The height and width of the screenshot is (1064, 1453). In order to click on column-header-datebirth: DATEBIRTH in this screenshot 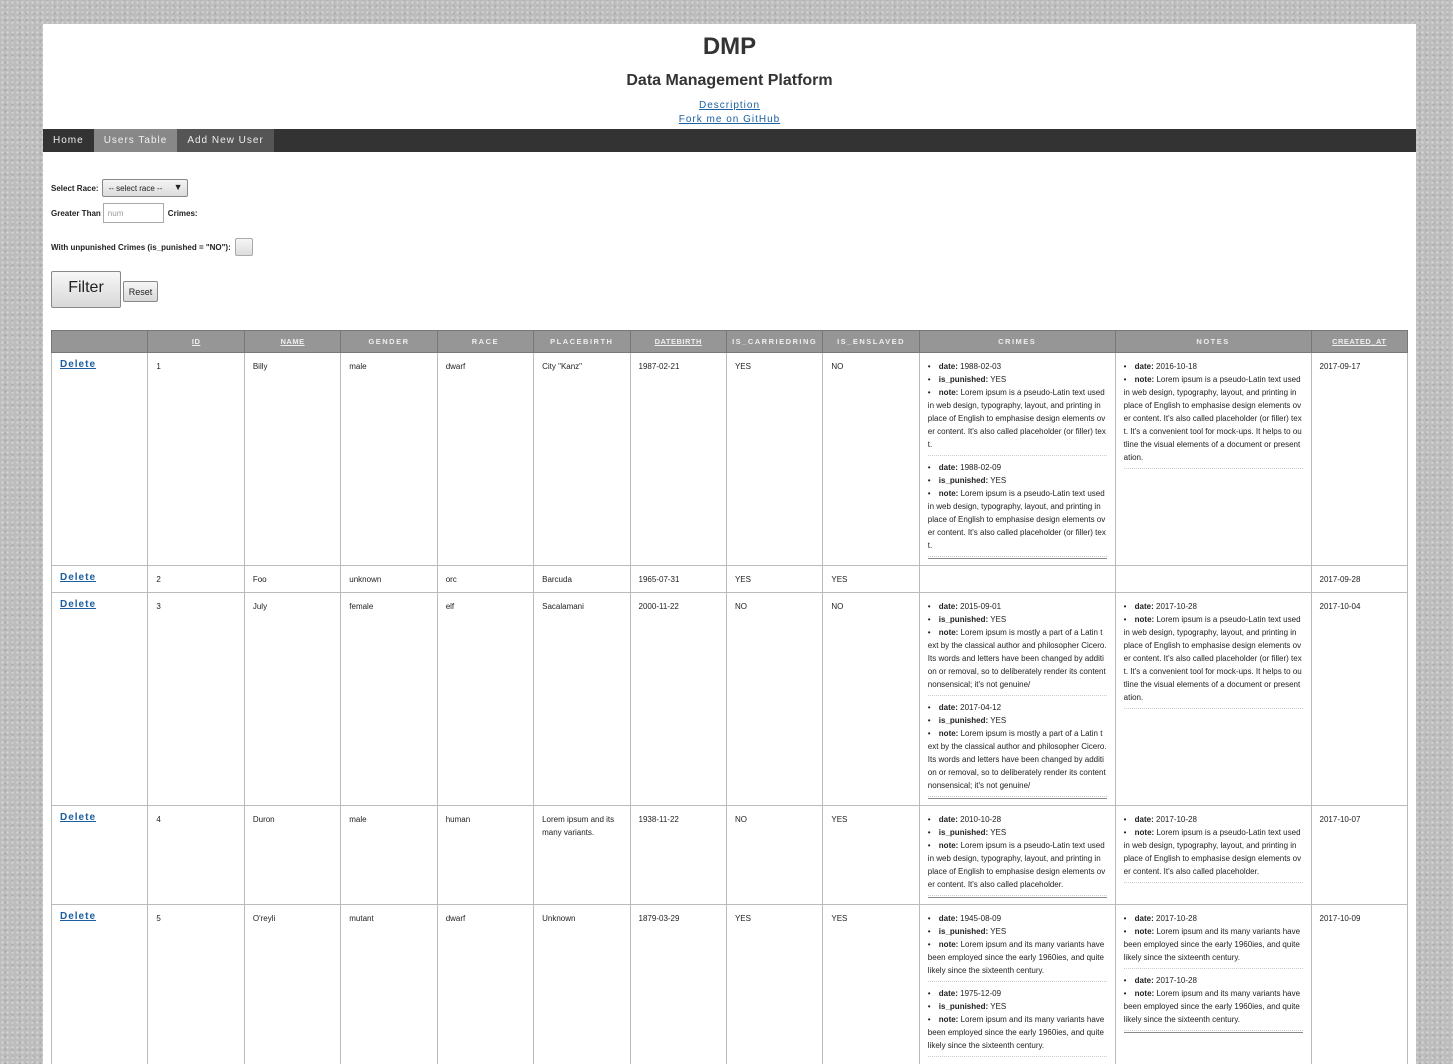, I will do `click(678, 342)`.